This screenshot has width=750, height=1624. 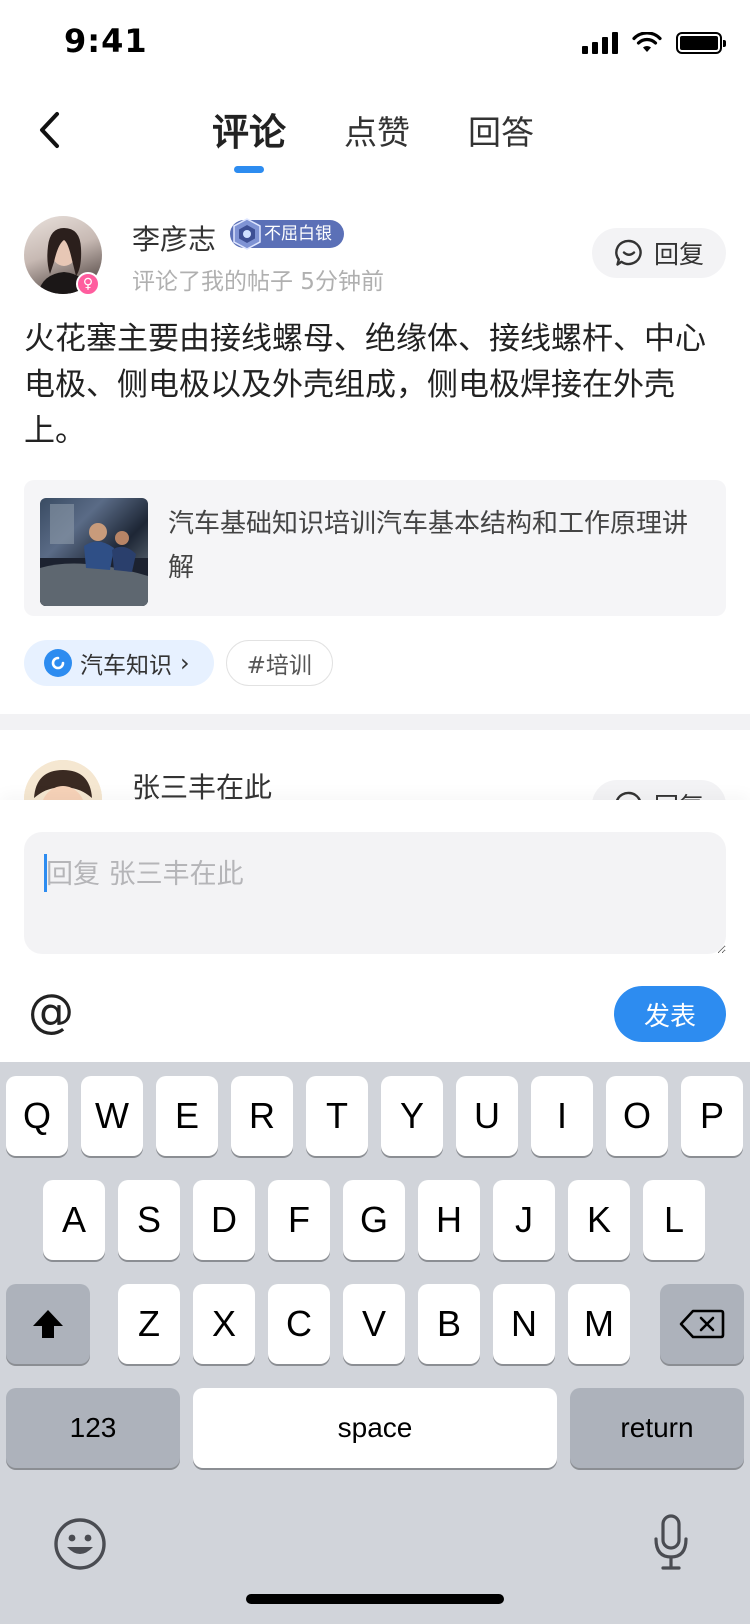 I want to click on linked-post-card: 汽车基础知识培训汽车基本结构和工作原理讲解, so click(x=375, y=548).